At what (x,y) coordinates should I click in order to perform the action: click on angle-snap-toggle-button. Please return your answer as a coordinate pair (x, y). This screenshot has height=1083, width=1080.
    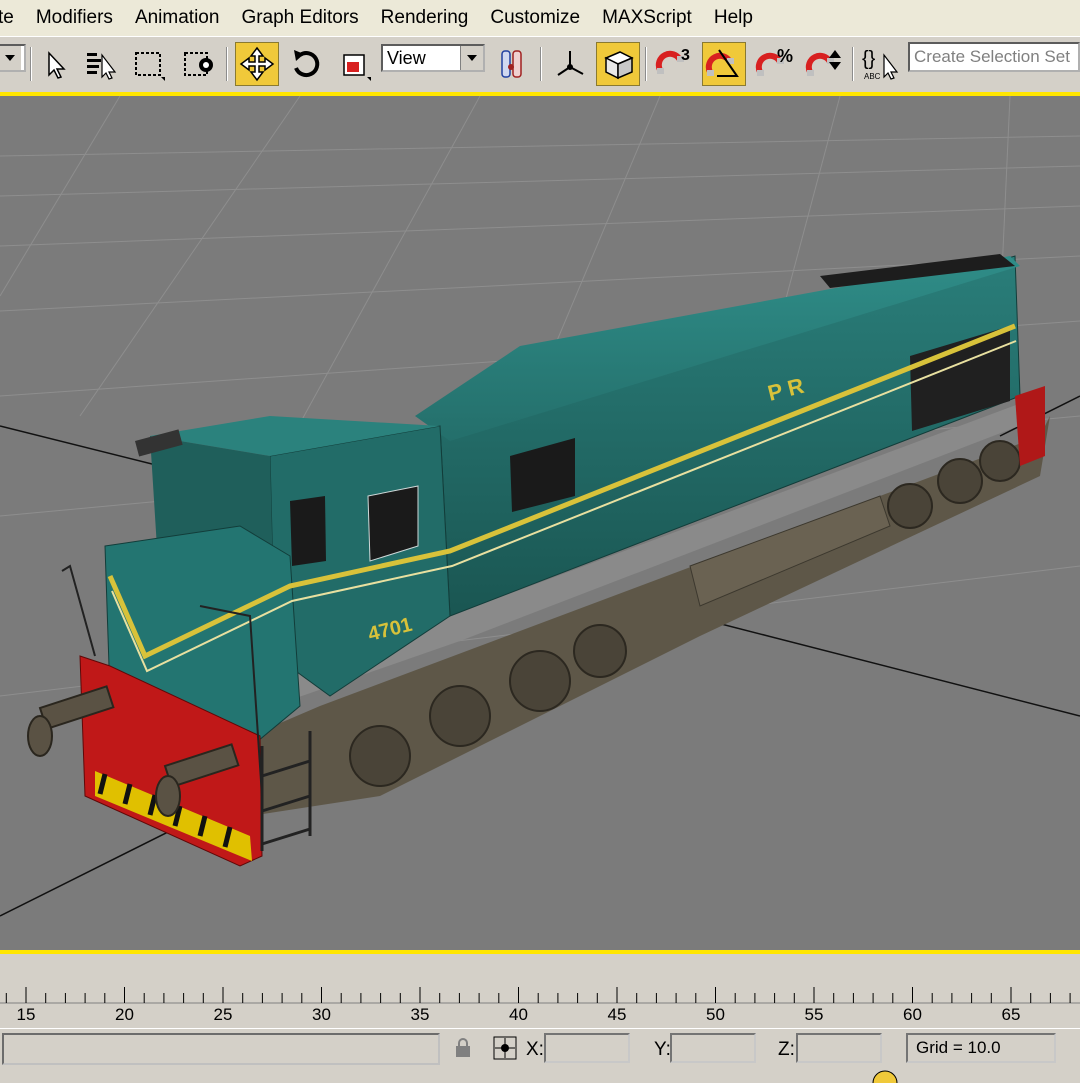
    Looking at the image, I should click on (724, 64).